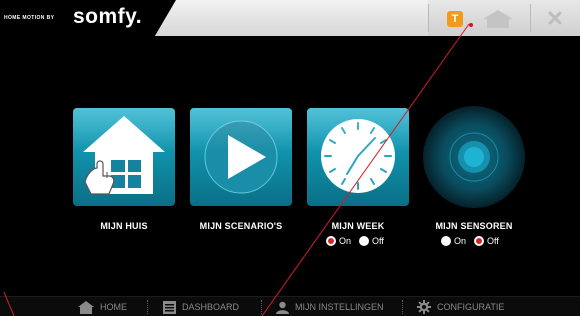 Image resolution: width=580 pixels, height=316 pixels. I want to click on tile-mijn-week, so click(358, 157).